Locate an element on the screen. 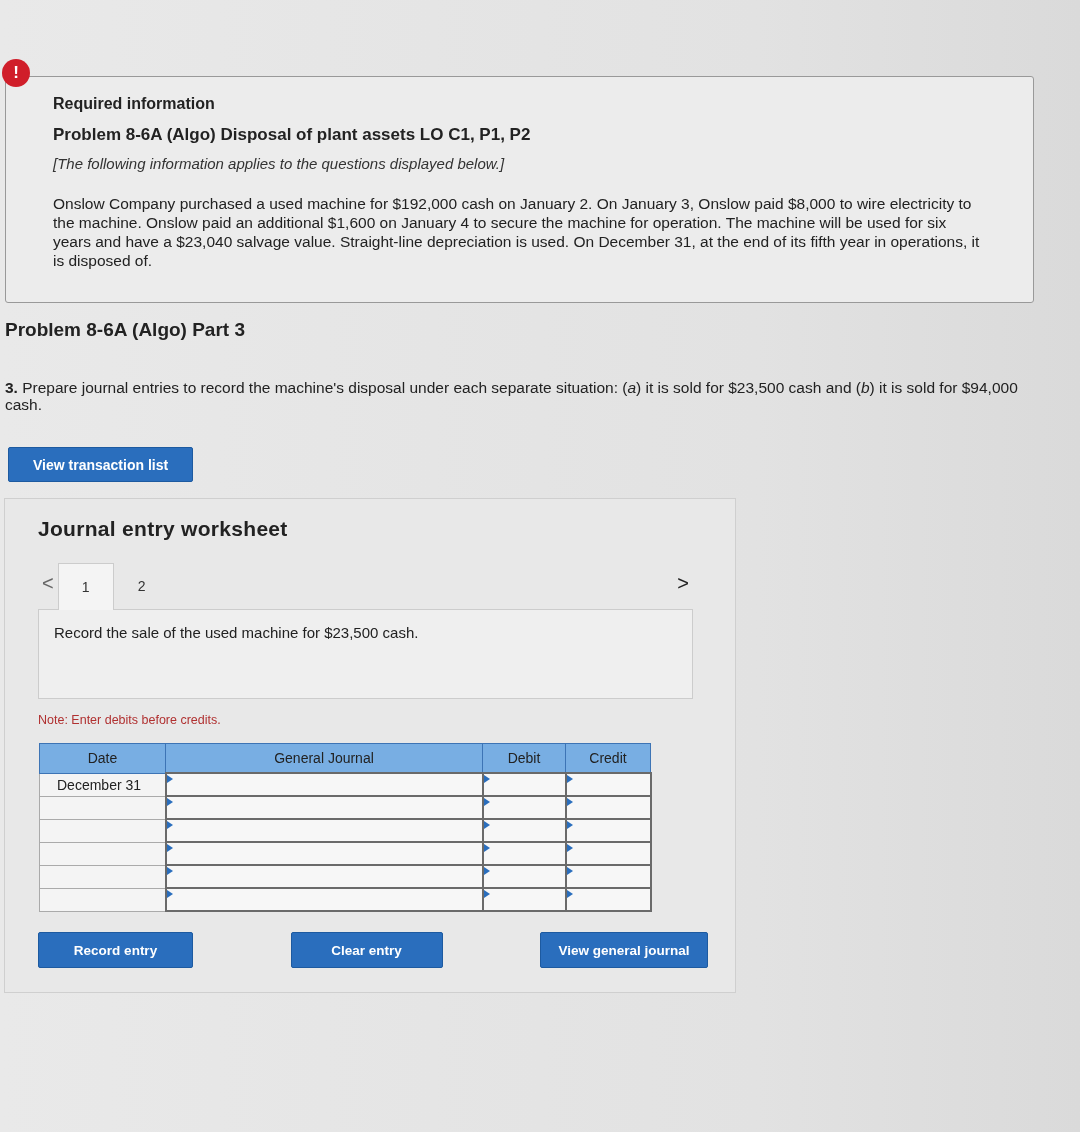  alert-icon: ! is located at coordinates (16, 73).